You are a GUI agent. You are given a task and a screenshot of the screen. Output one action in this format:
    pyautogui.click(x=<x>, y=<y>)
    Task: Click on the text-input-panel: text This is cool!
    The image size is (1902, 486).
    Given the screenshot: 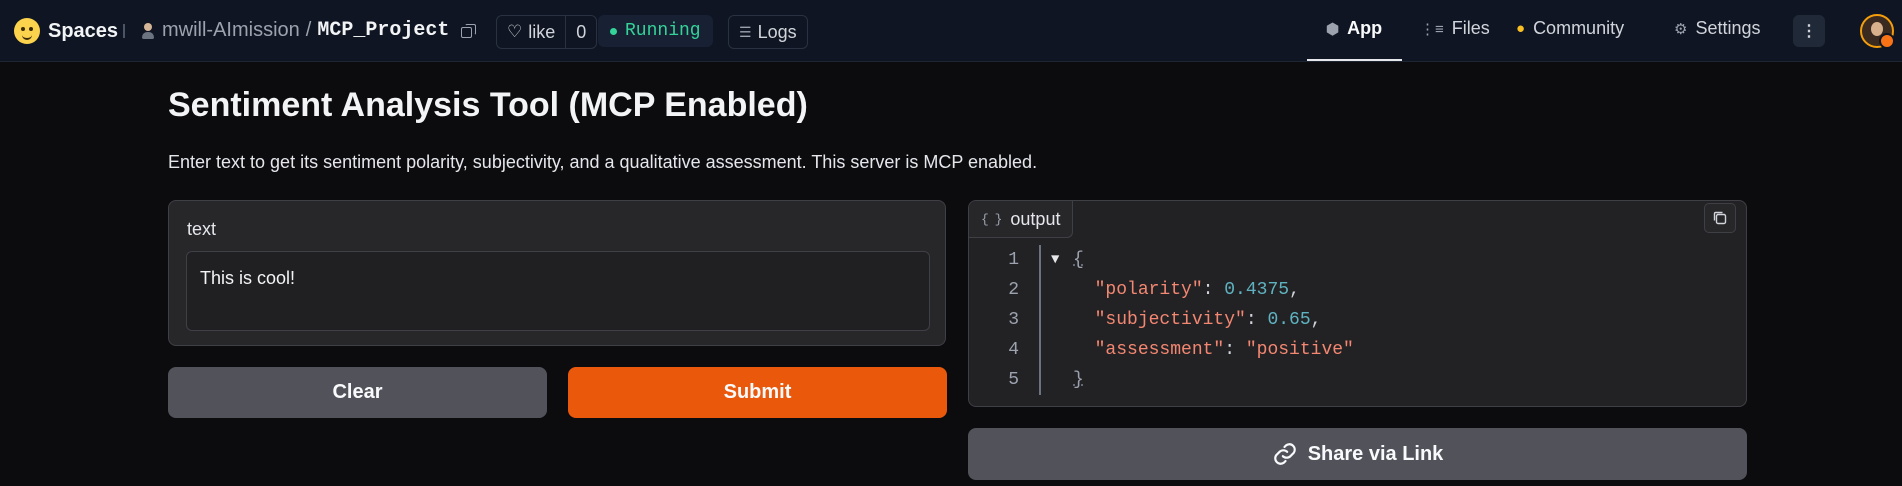 What is the action you would take?
    pyautogui.click(x=557, y=273)
    